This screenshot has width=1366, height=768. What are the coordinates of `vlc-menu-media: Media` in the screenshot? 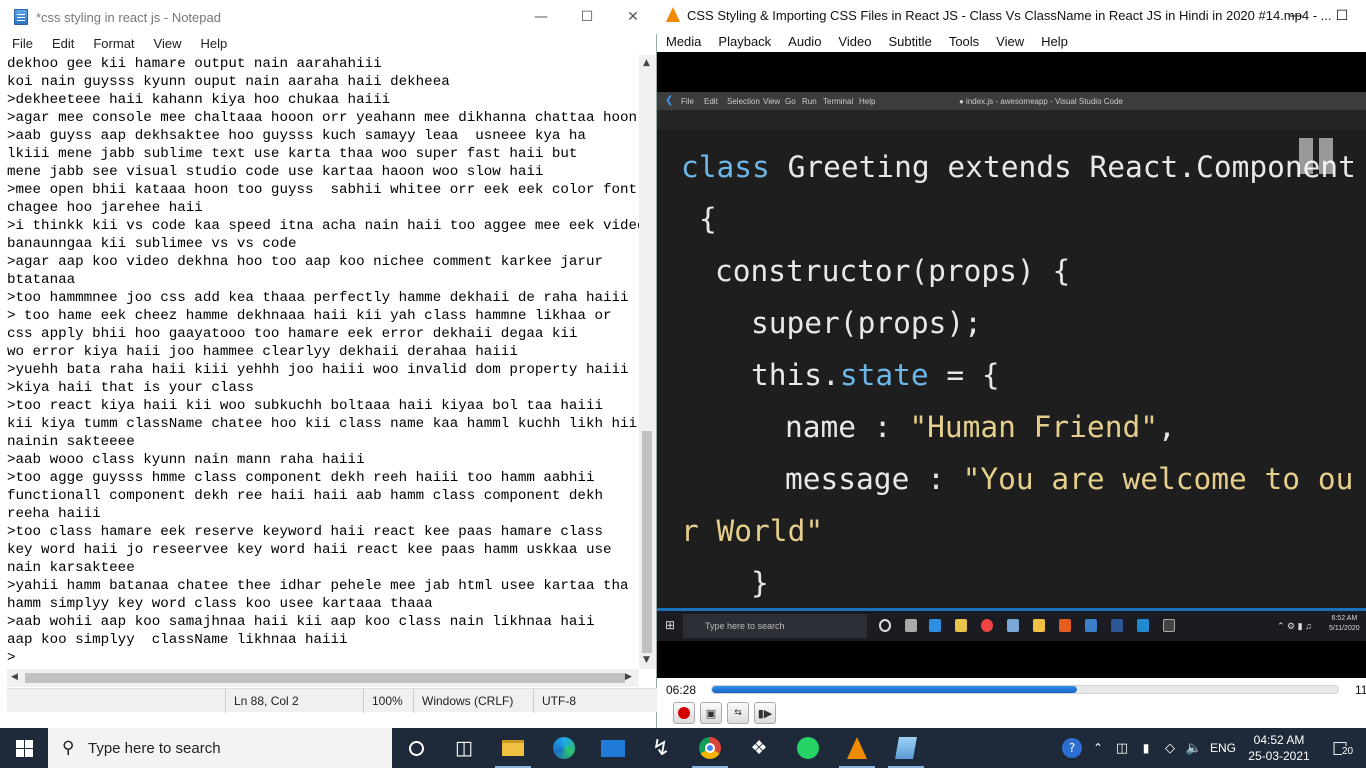 It's located at (683, 42).